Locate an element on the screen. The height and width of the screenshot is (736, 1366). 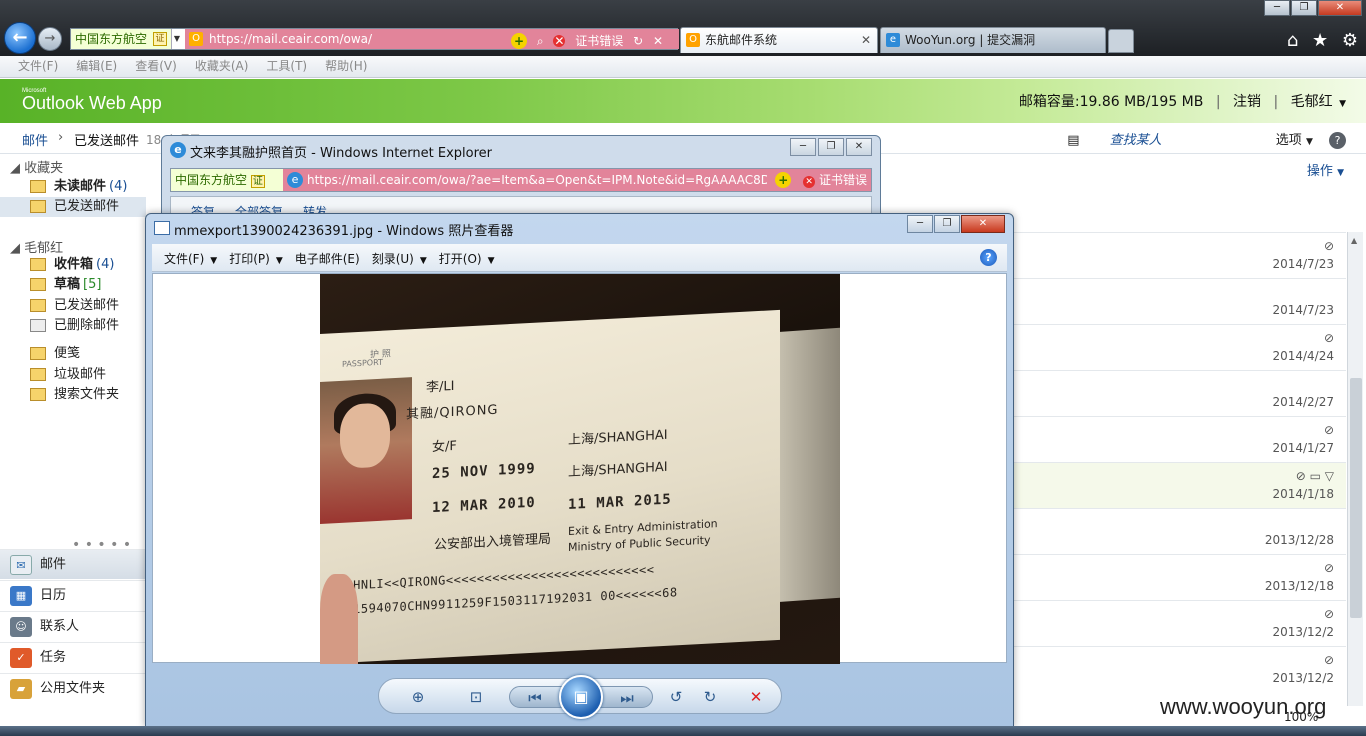
folder-inbox: 收件箱 (4) is located at coordinates (72, 265).